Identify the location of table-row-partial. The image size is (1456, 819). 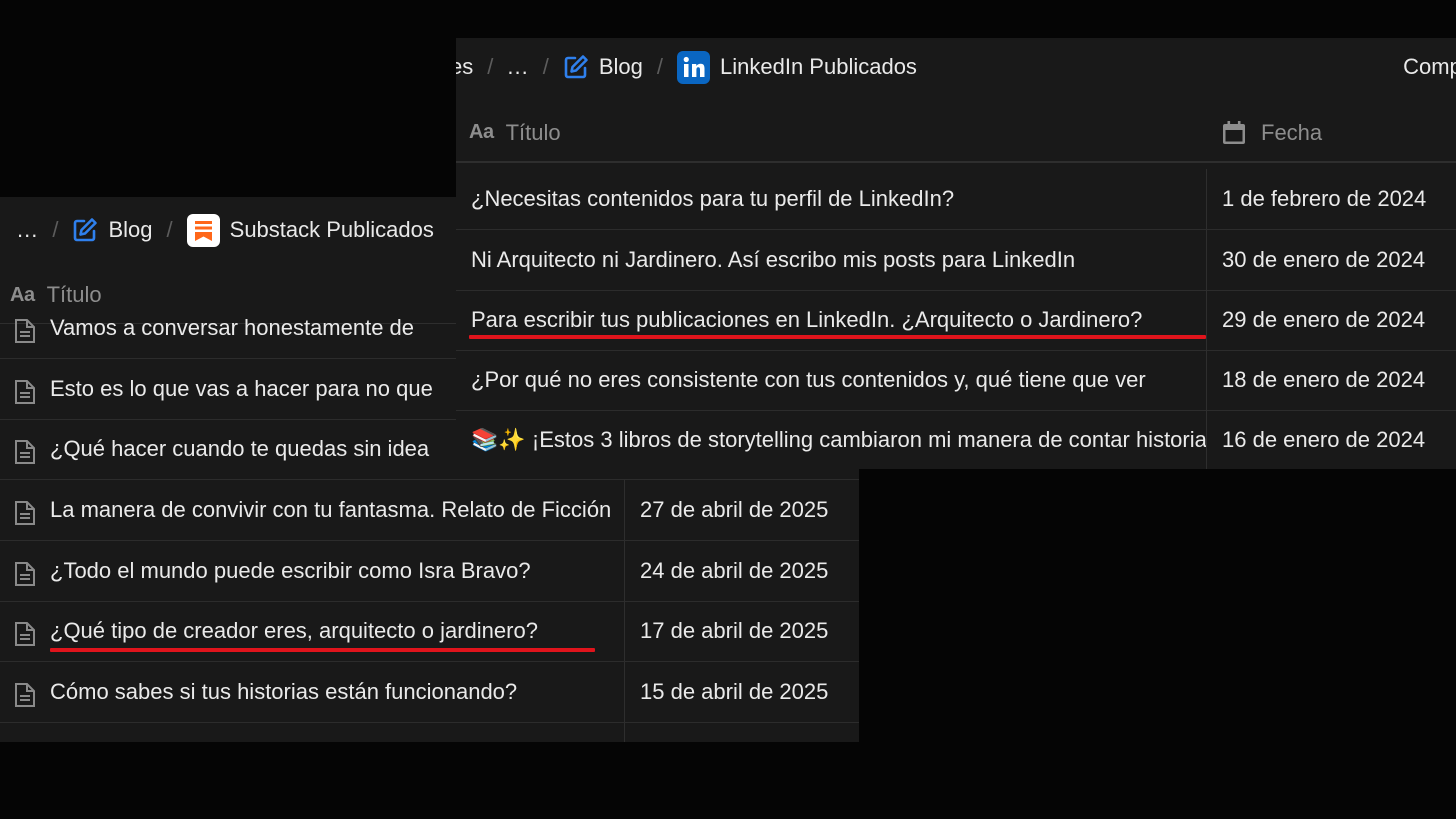
(429, 732).